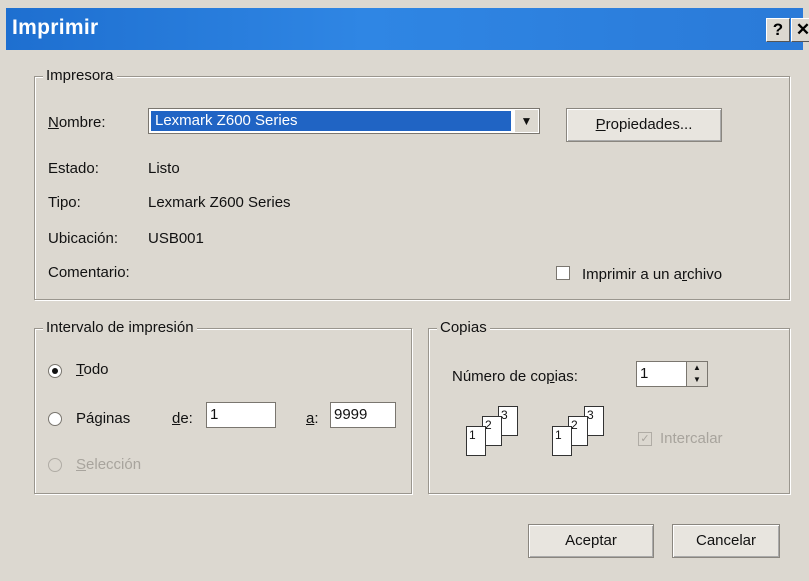 The height and width of the screenshot is (581, 809). I want to click on close-button: ✕, so click(800, 30).